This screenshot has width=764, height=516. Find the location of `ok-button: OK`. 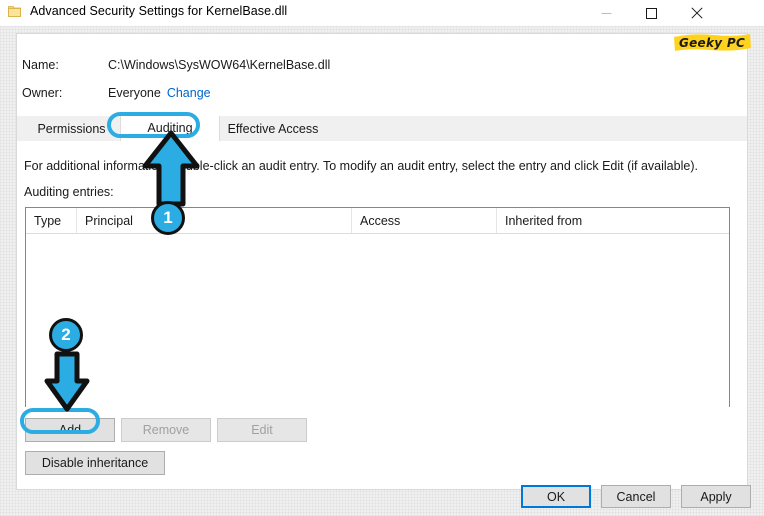

ok-button: OK is located at coordinates (556, 496).